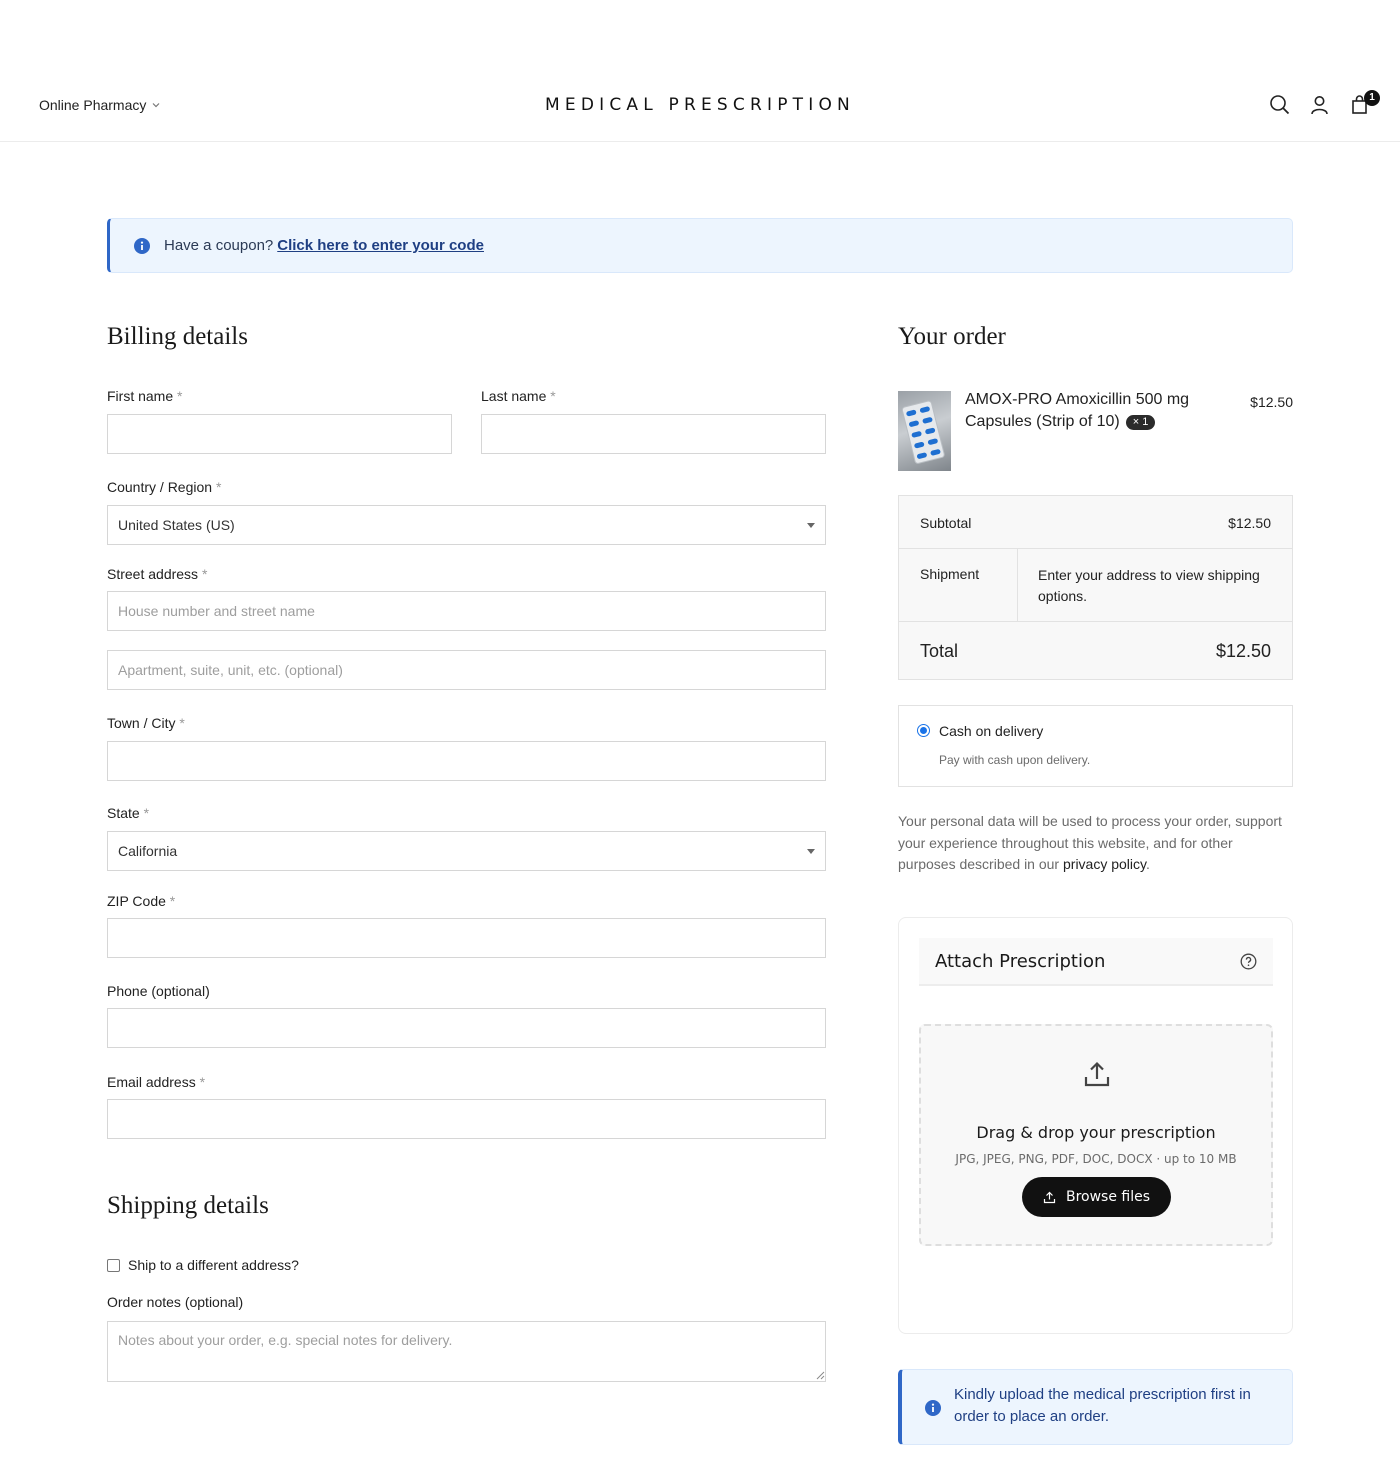 The image size is (1400, 1473). Describe the element at coordinates (157, 574) in the screenshot. I see `street-label: Street address *` at that location.